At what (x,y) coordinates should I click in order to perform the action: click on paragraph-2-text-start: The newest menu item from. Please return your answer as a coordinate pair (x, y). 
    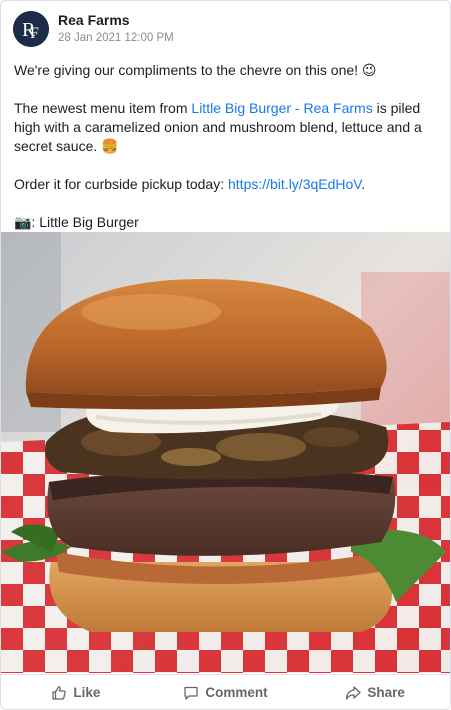
    Looking at the image, I should click on (103, 108).